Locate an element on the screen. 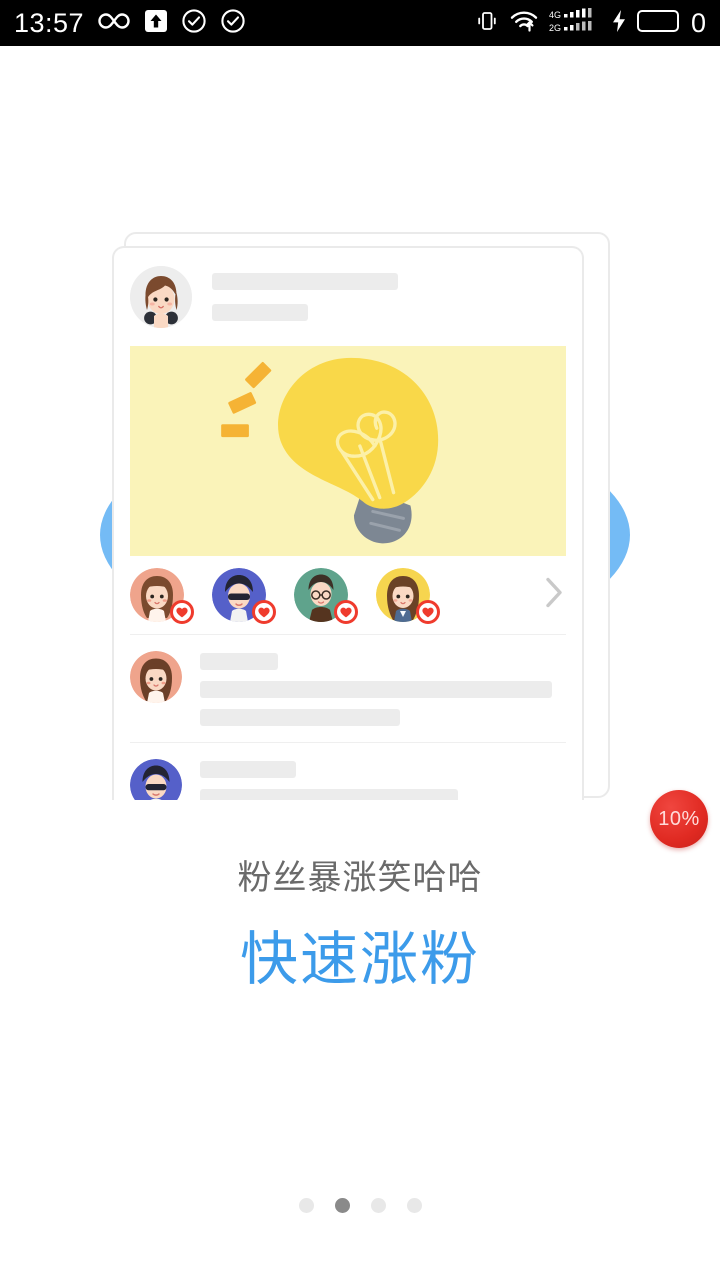 The height and width of the screenshot is (1280, 720). status-bar: 13:57 4G 2G 0 is located at coordinates (360, 23).